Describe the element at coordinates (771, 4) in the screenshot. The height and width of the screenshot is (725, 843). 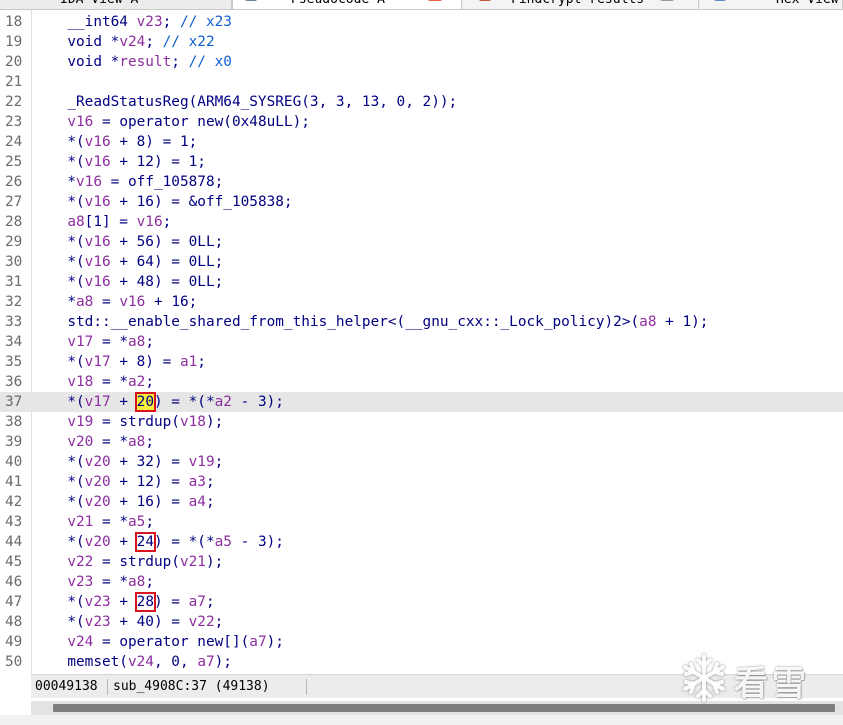
I see `tab-hex-view-1: Hex View-1` at that location.